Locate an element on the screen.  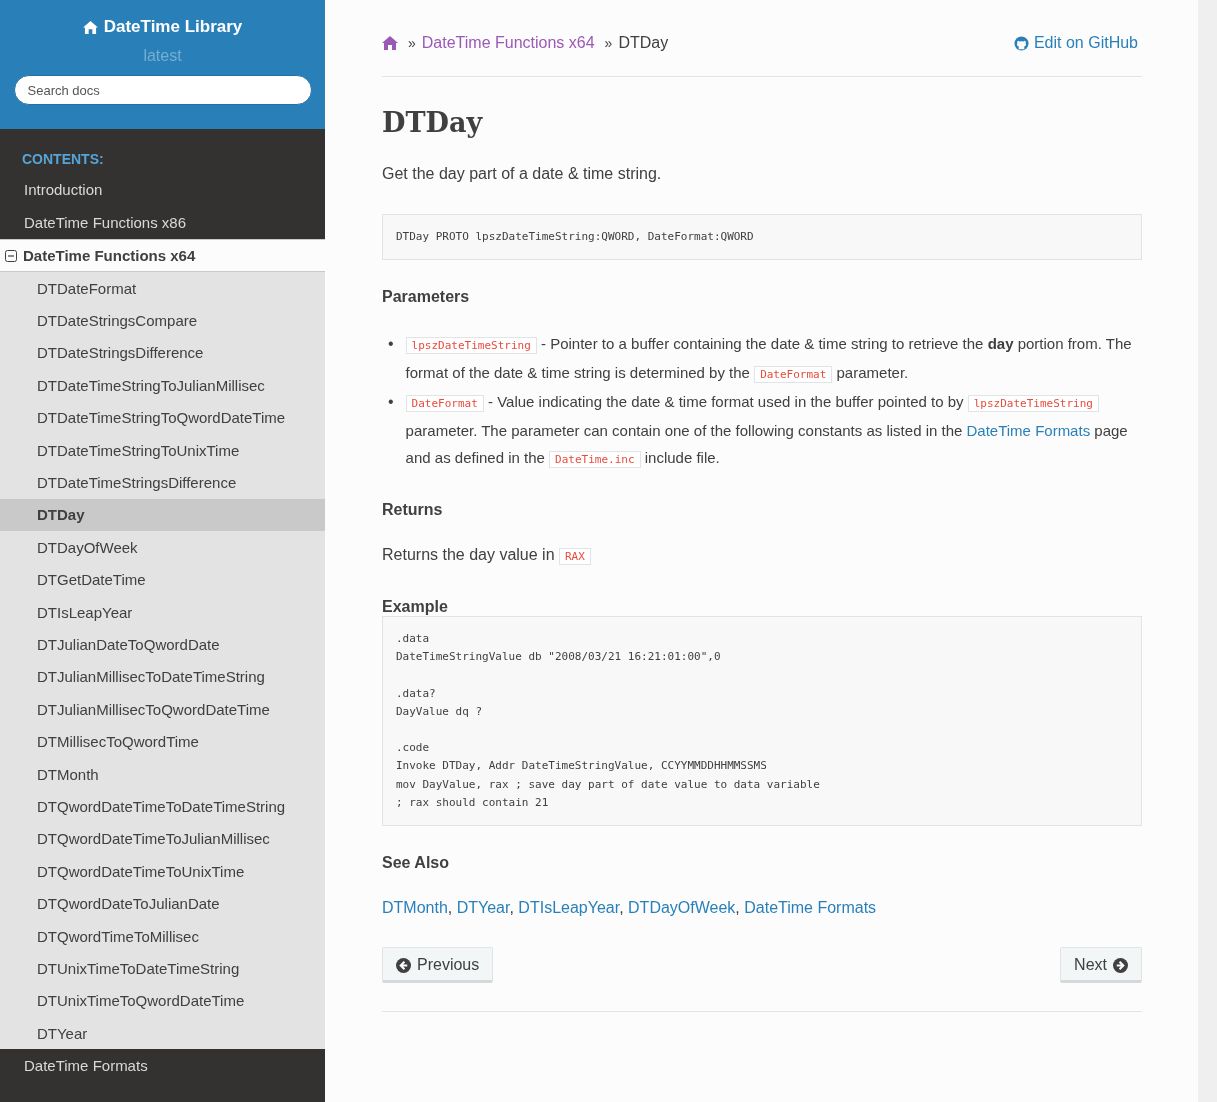
github-icon is located at coordinates (1021, 43).